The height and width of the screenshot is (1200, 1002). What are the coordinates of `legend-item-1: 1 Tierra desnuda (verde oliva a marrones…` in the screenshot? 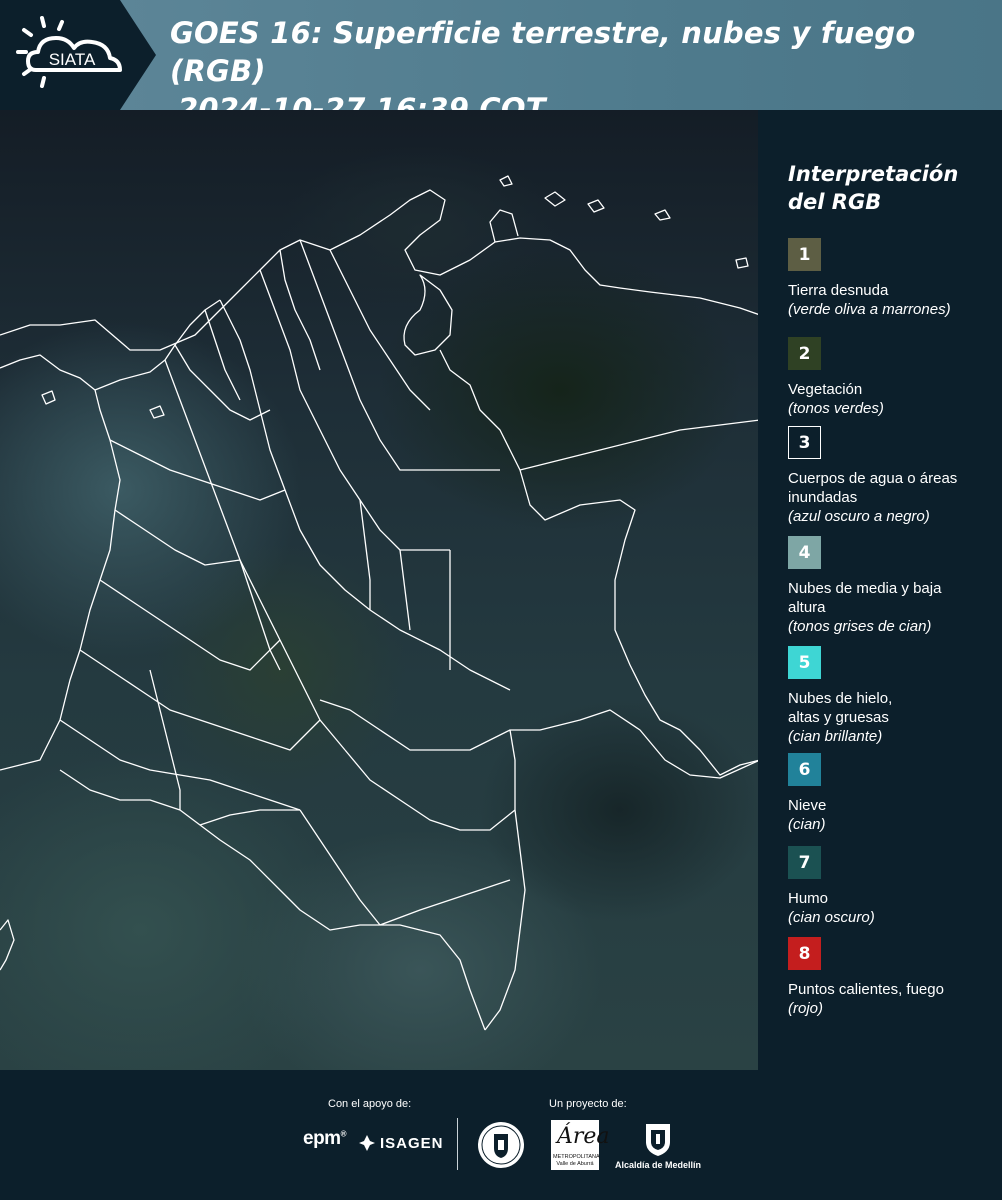 It's located at (890, 287).